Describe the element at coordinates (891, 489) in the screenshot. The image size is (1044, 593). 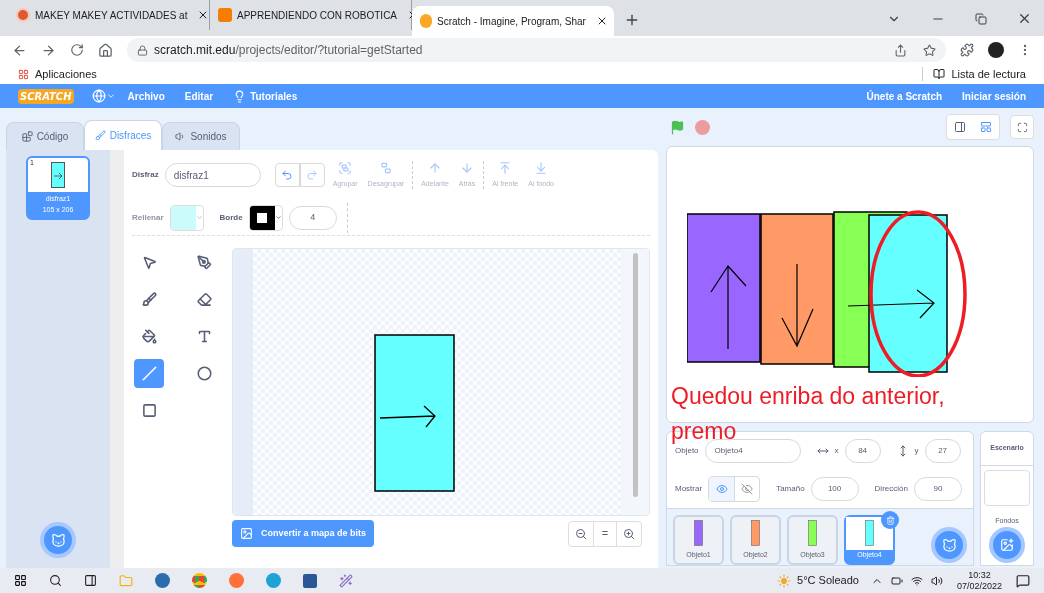
I see `direction-label: Dirección` at that location.